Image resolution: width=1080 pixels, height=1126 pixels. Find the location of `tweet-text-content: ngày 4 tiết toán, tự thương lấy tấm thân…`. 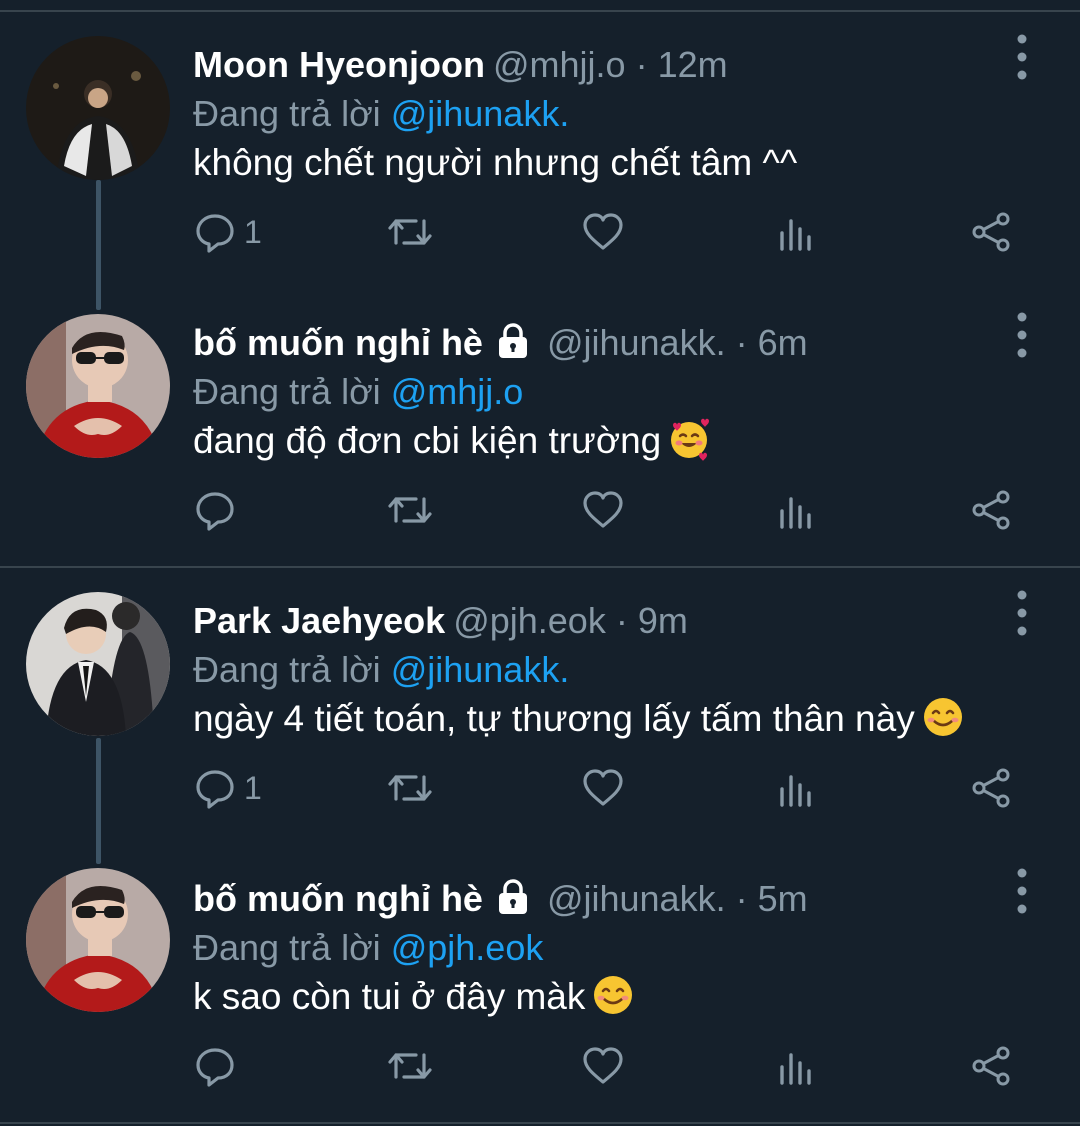

tweet-text-content: ngày 4 tiết toán, tự thương lấy tấm thân… is located at coordinates (554, 718).